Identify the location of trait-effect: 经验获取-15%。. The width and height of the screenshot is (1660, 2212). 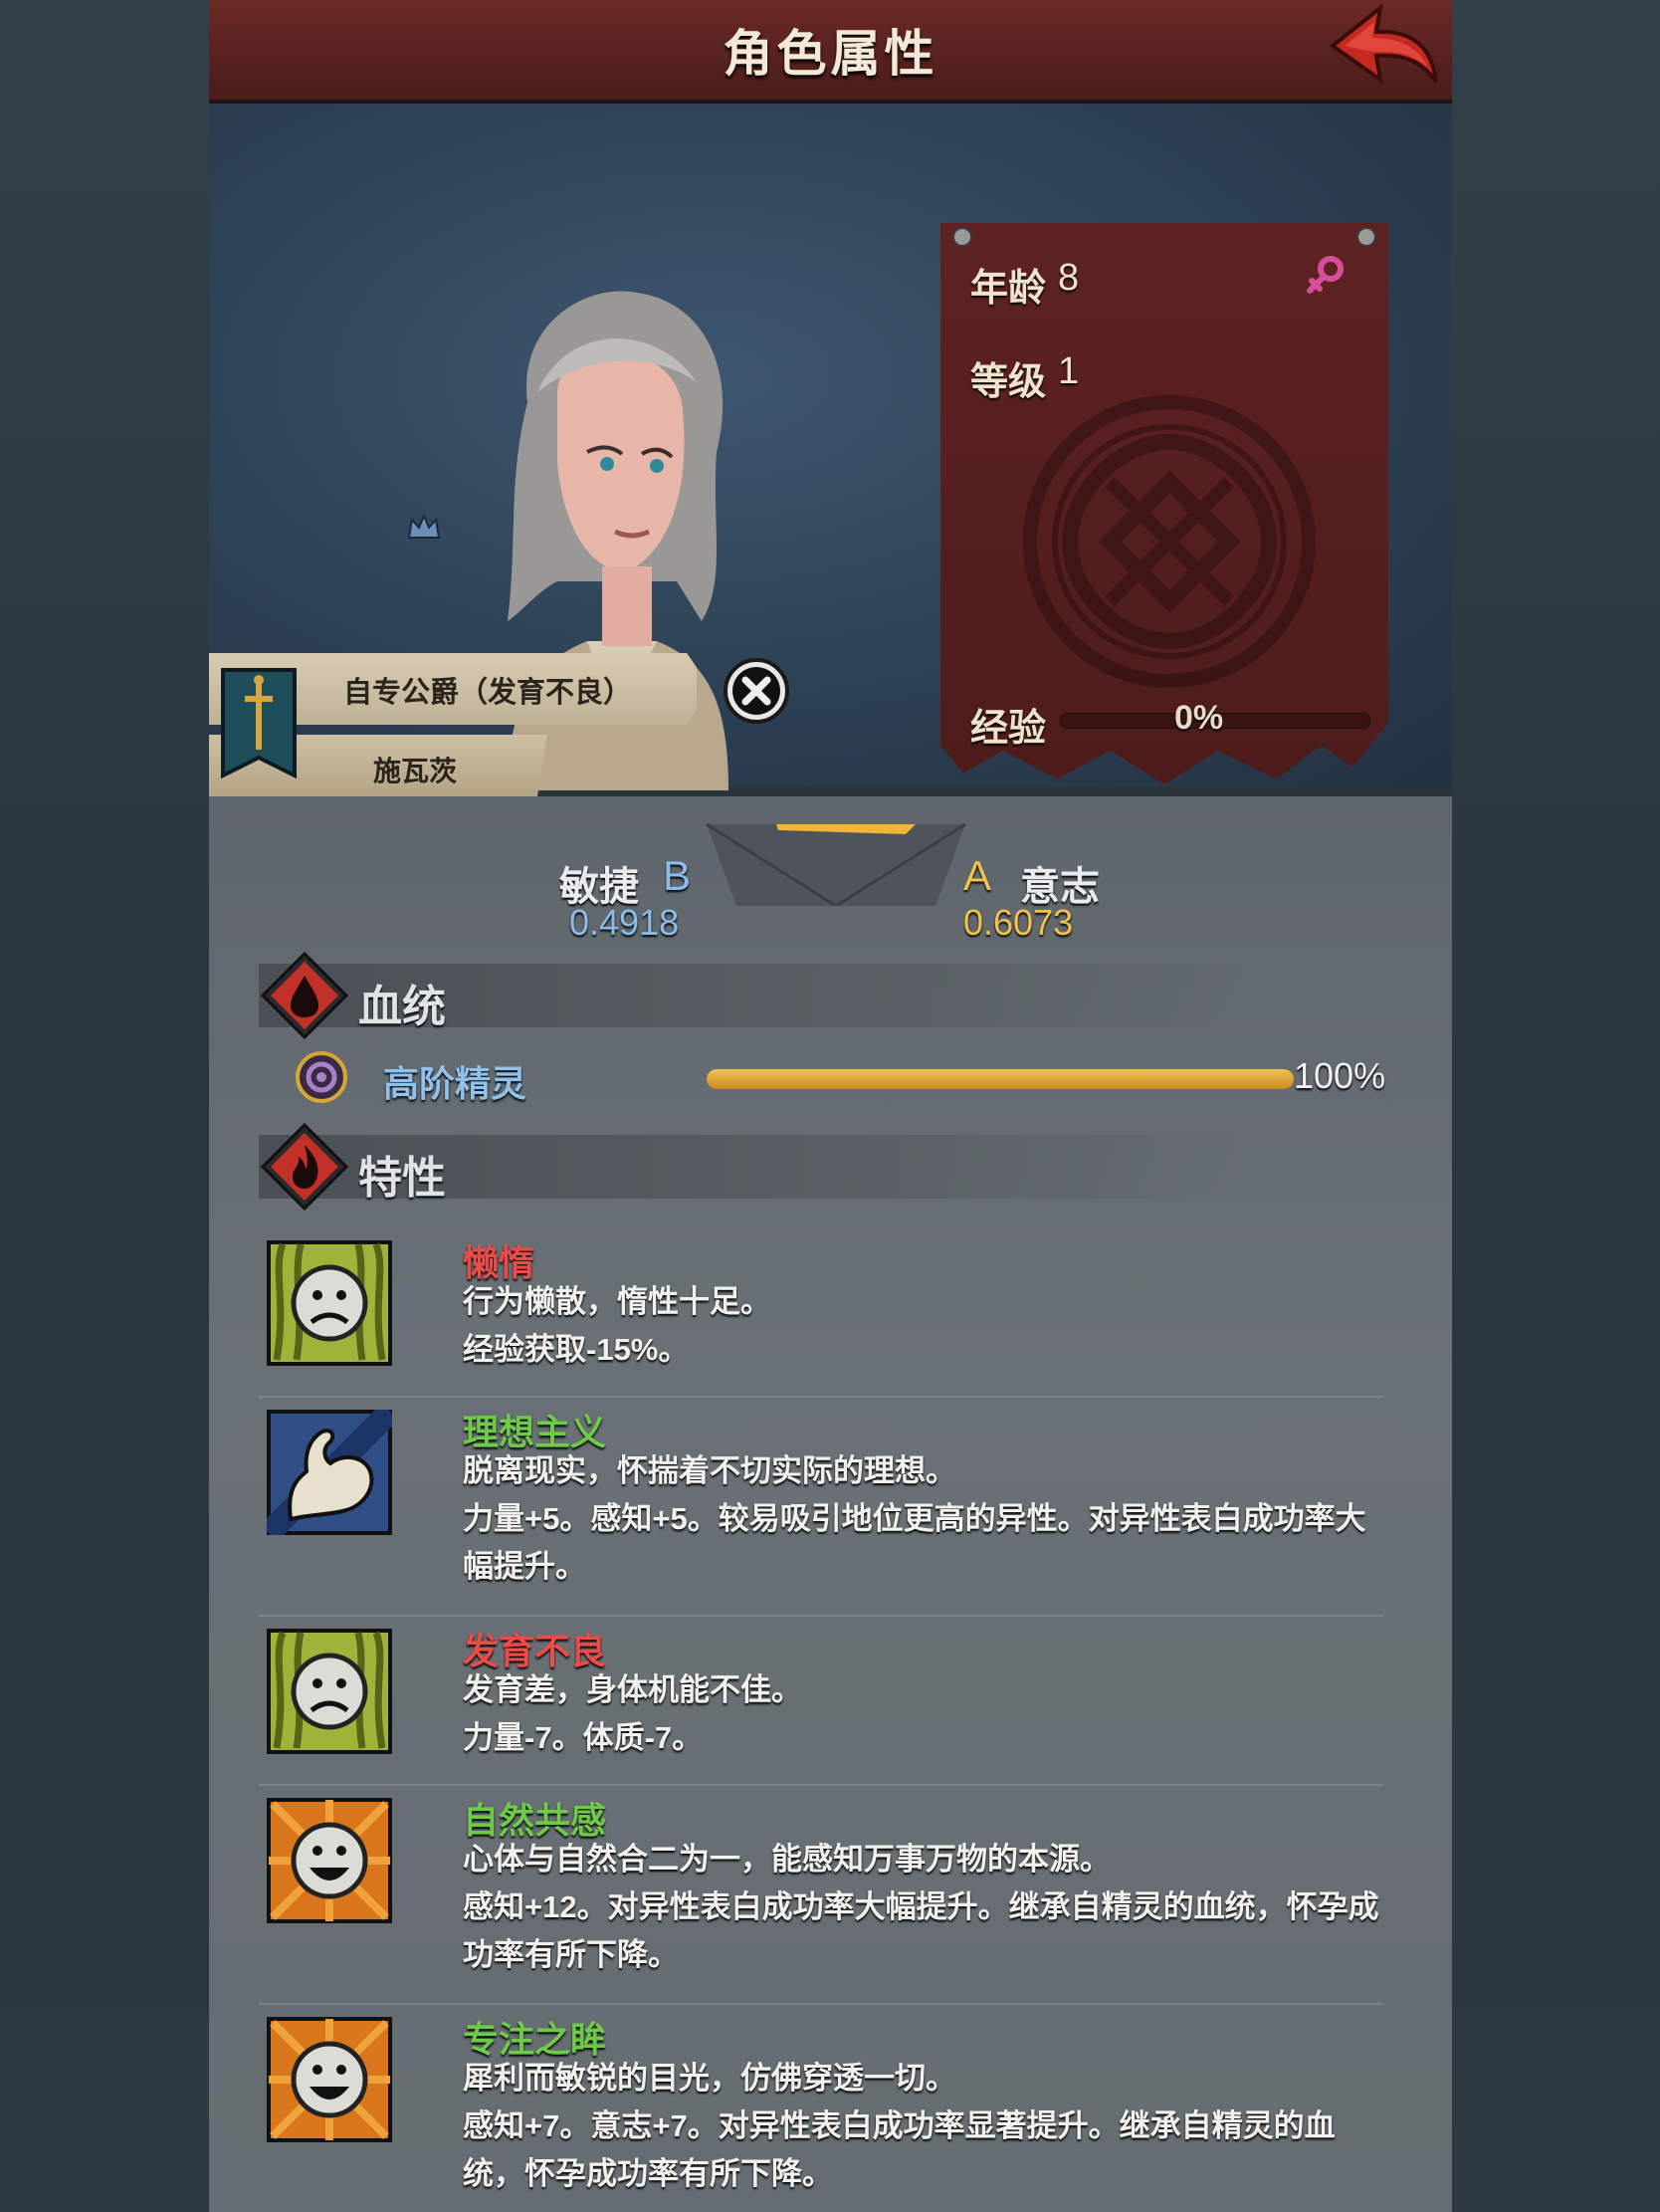
(576, 1349).